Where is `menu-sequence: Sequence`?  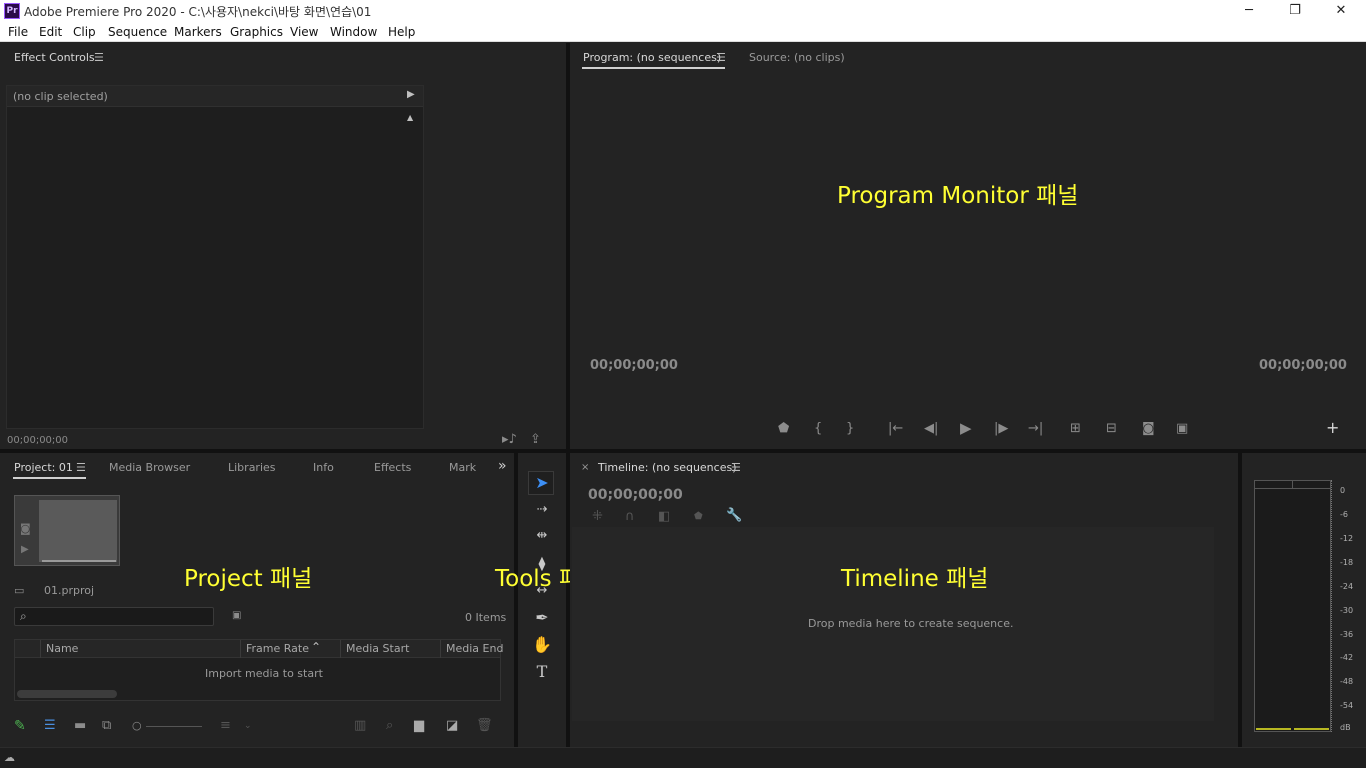 menu-sequence: Sequence is located at coordinates (137, 32).